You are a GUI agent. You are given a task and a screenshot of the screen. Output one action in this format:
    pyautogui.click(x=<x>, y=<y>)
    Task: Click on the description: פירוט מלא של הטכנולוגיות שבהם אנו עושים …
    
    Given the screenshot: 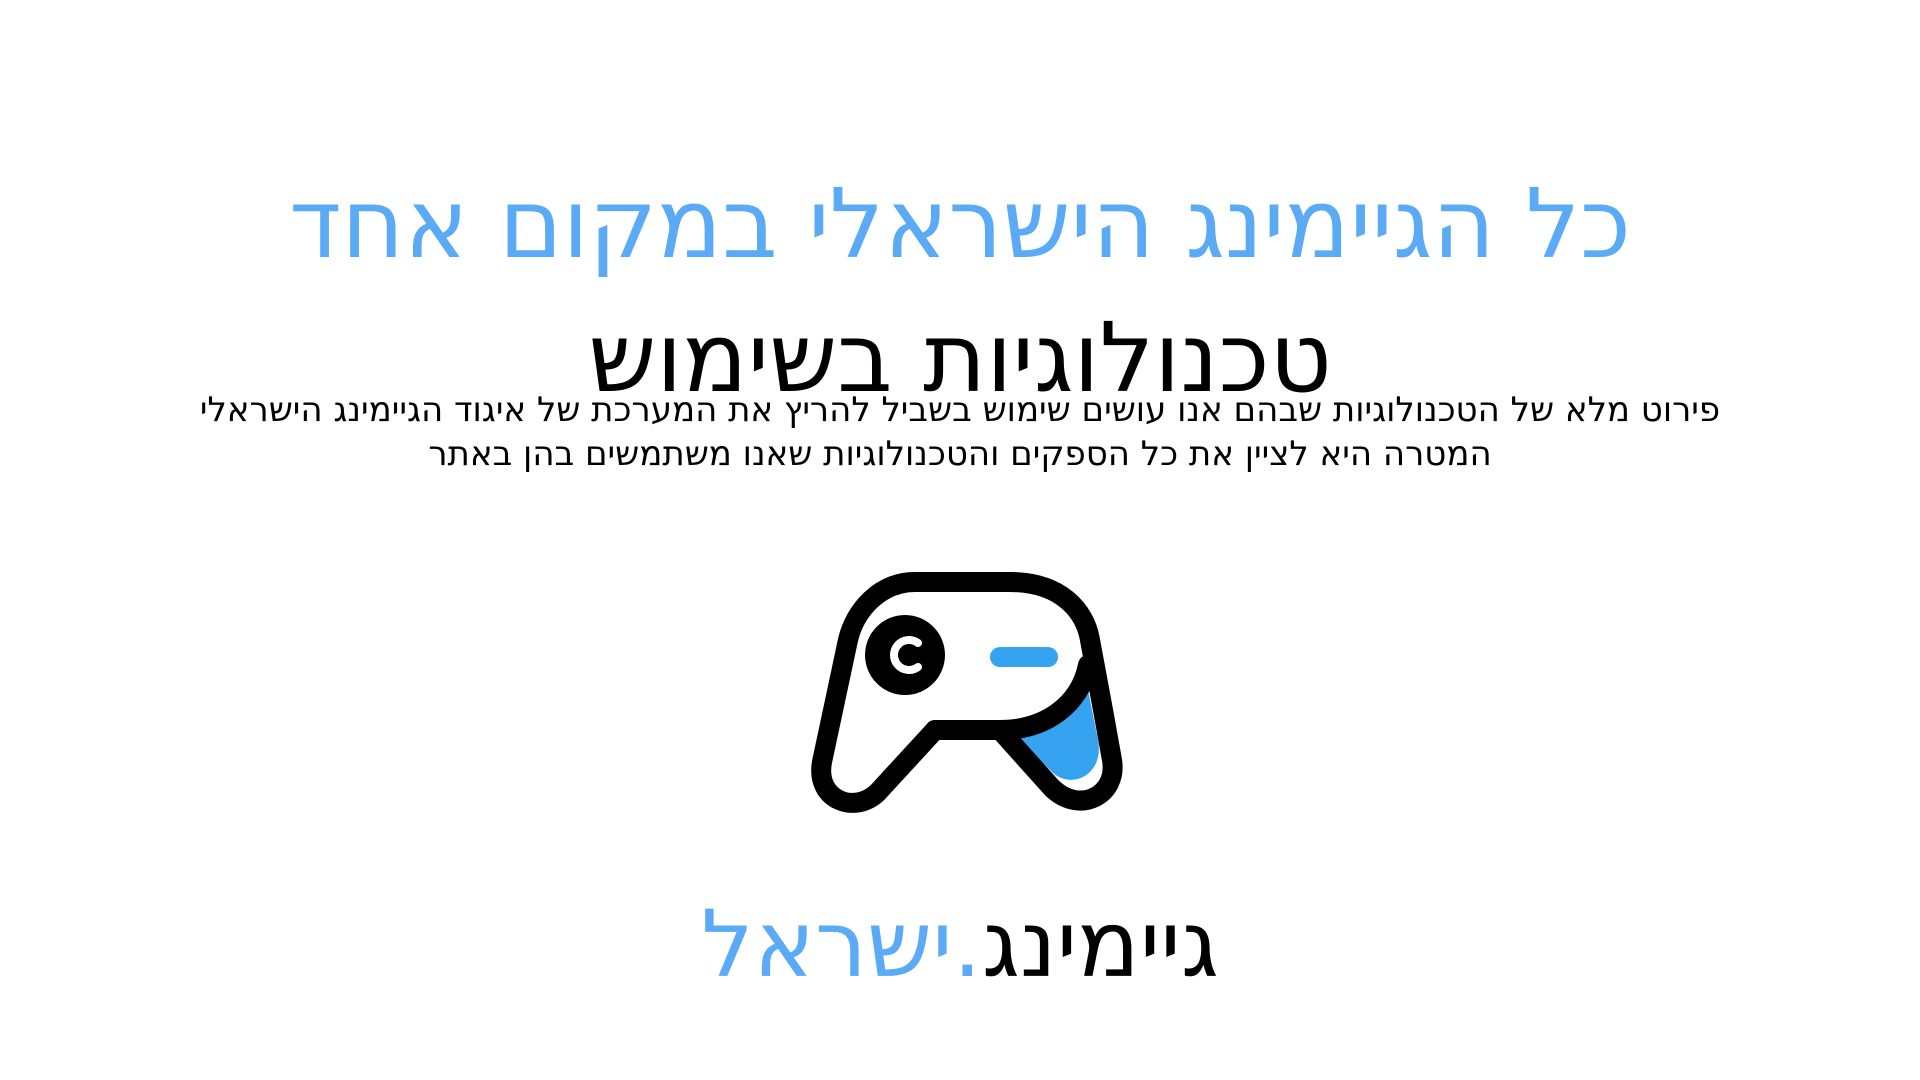 What is the action you would take?
    pyautogui.click(x=960, y=432)
    